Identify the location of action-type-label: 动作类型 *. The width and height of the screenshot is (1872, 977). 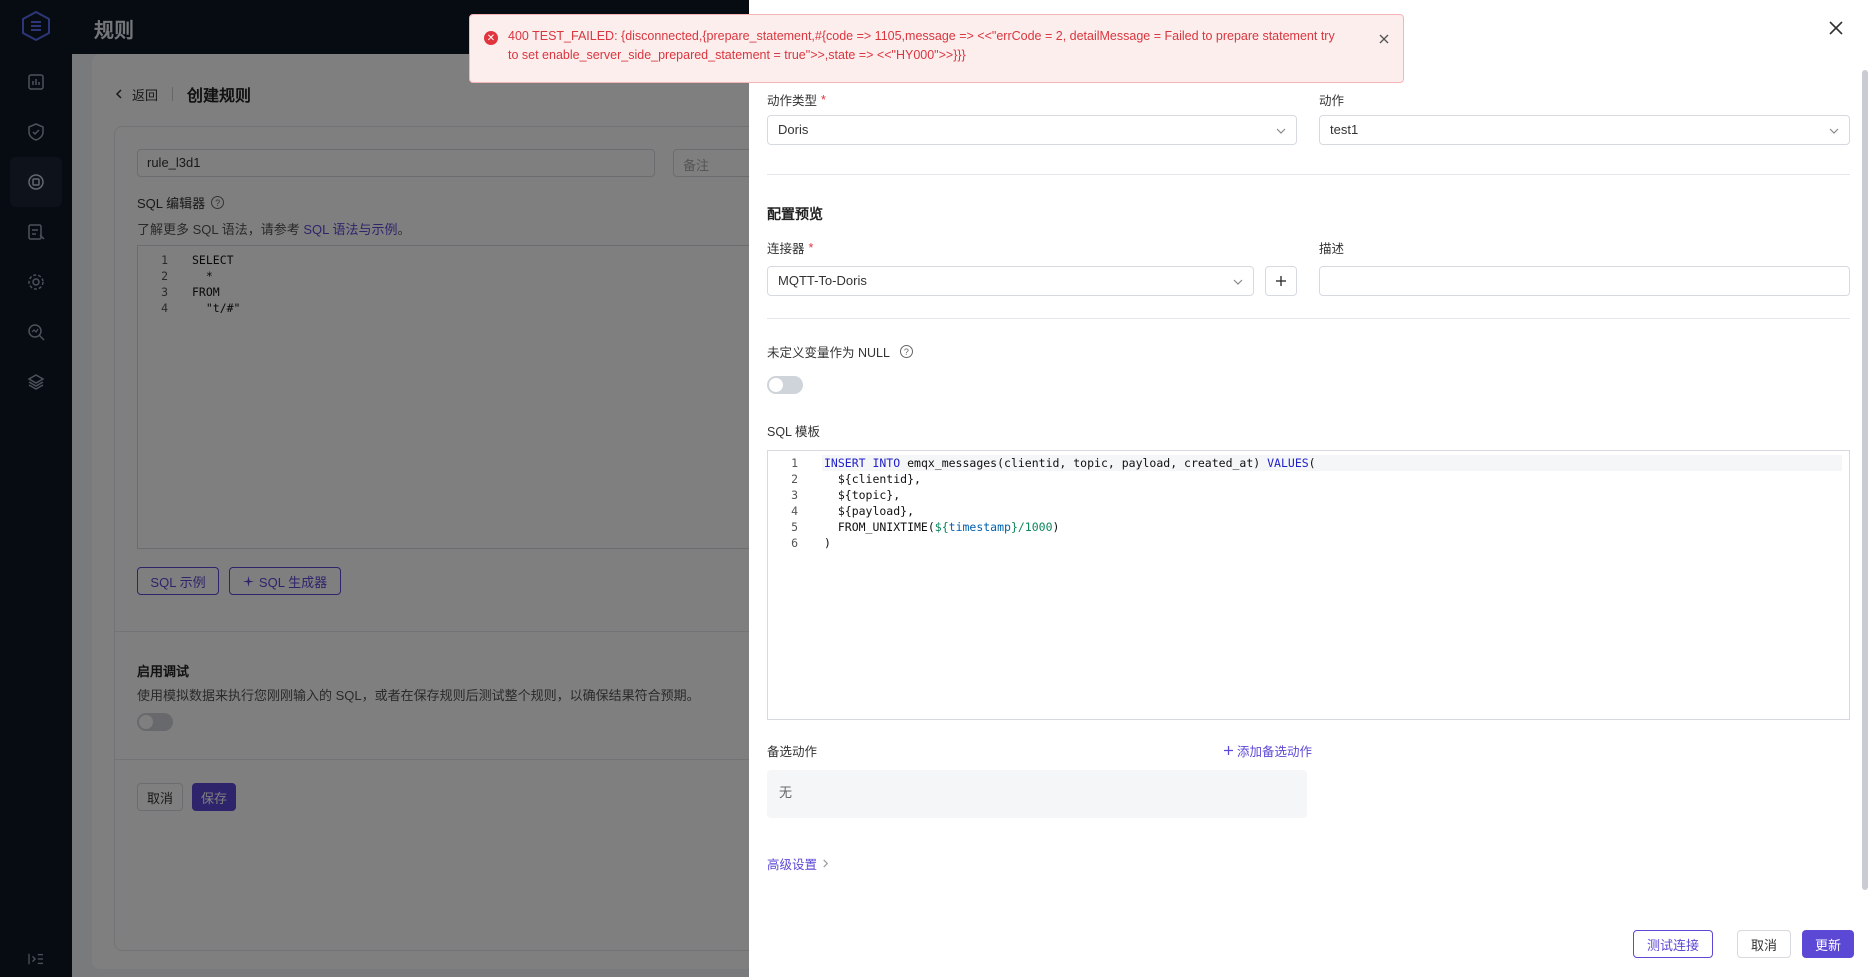
(796, 99).